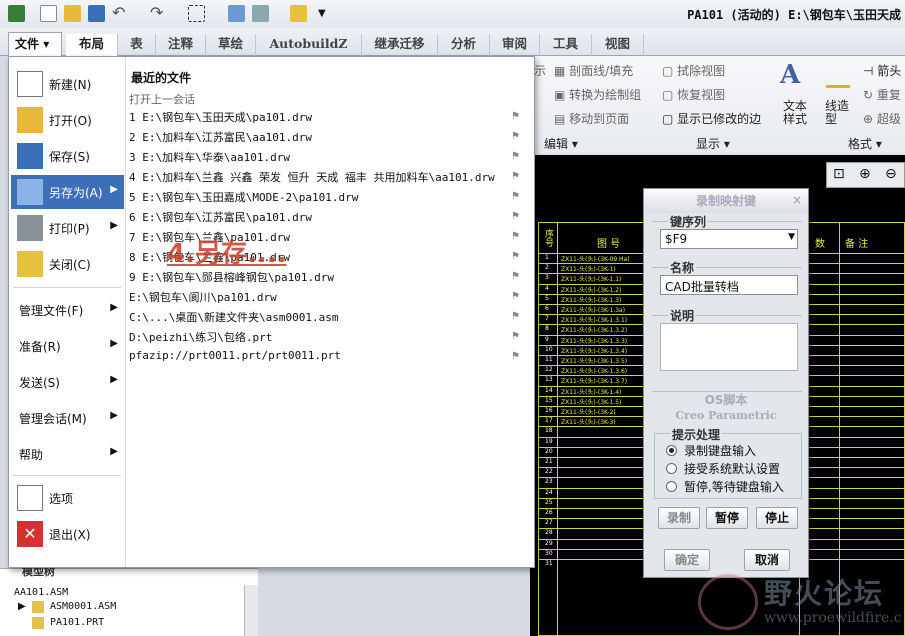 This screenshot has height=636, width=905. What do you see at coordinates (515, 45) in the screenshot?
I see `tab-review: 审阅` at bounding box center [515, 45].